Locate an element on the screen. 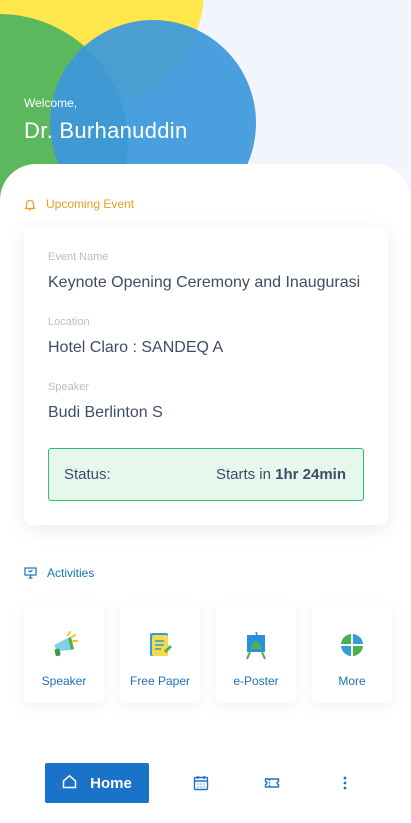  calendar-icon is located at coordinates (201, 783).